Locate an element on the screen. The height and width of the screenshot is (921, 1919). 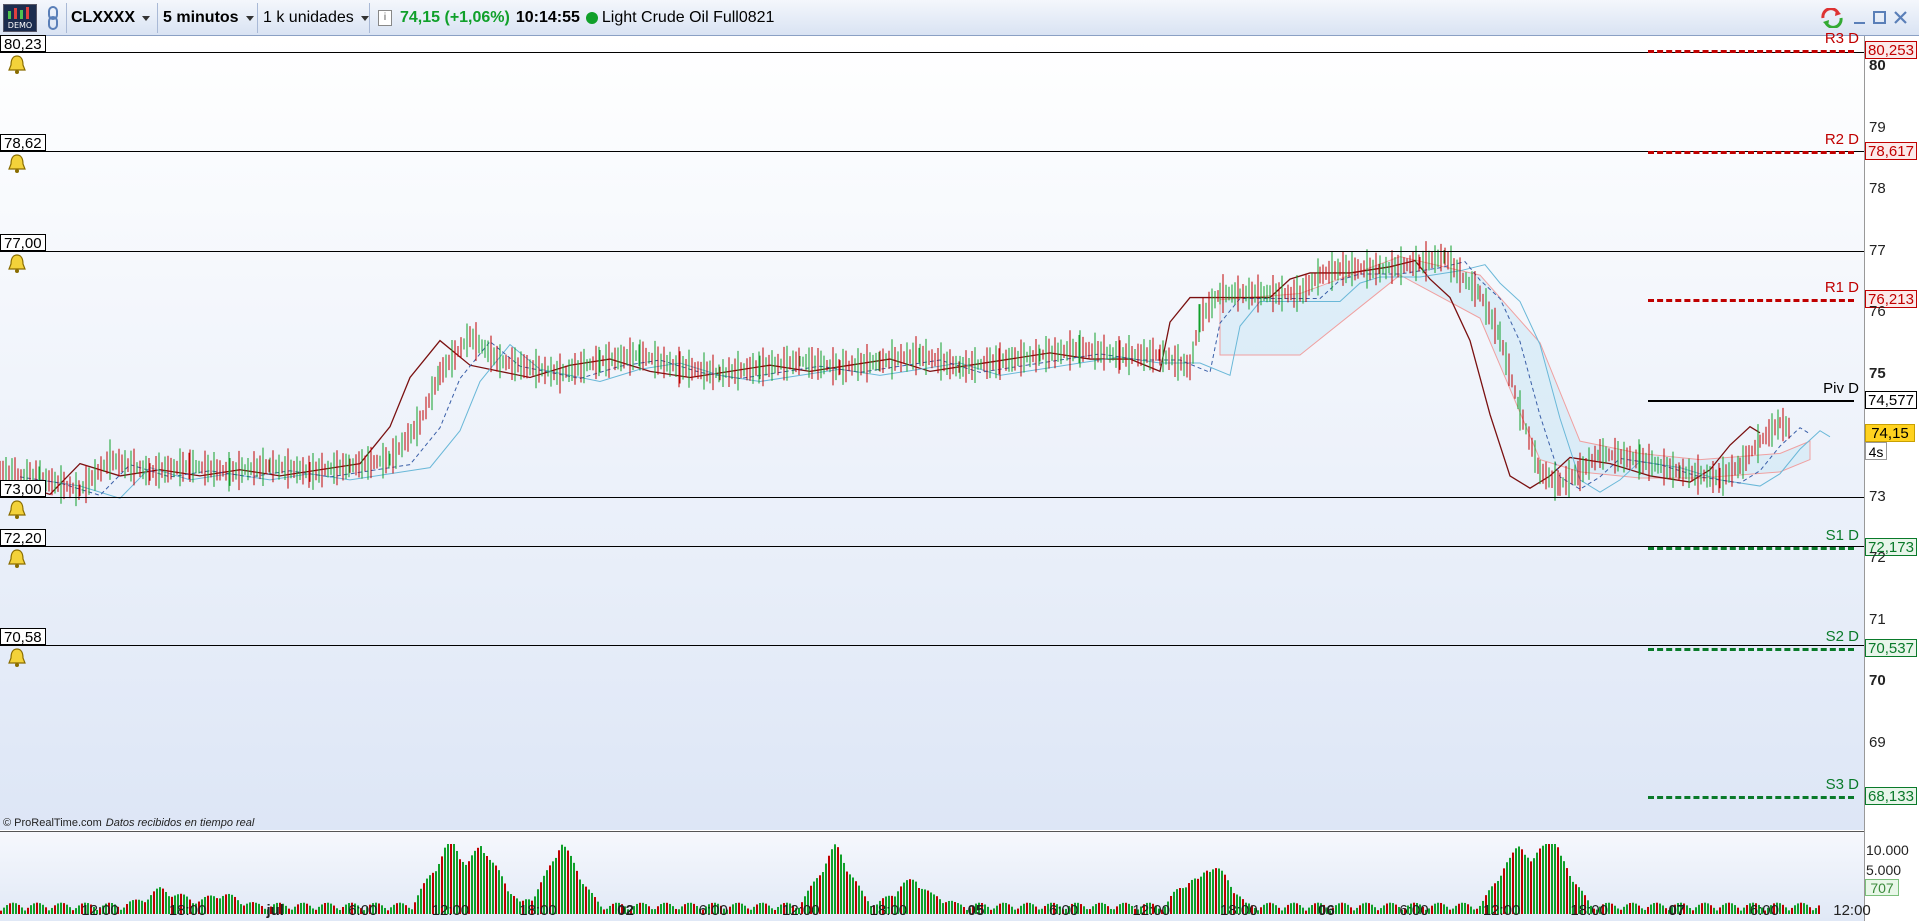
alert-line-label: 80,23 is located at coordinates (23, 43).